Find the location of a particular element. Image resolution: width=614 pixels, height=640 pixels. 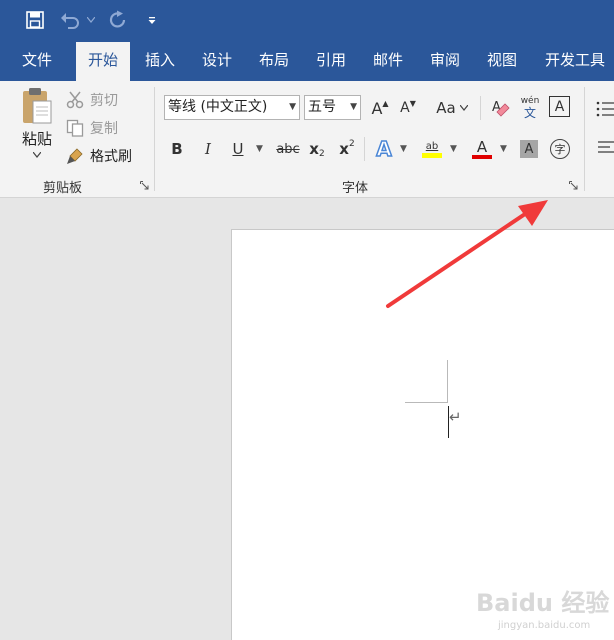

title-bar is located at coordinates (307, 20).